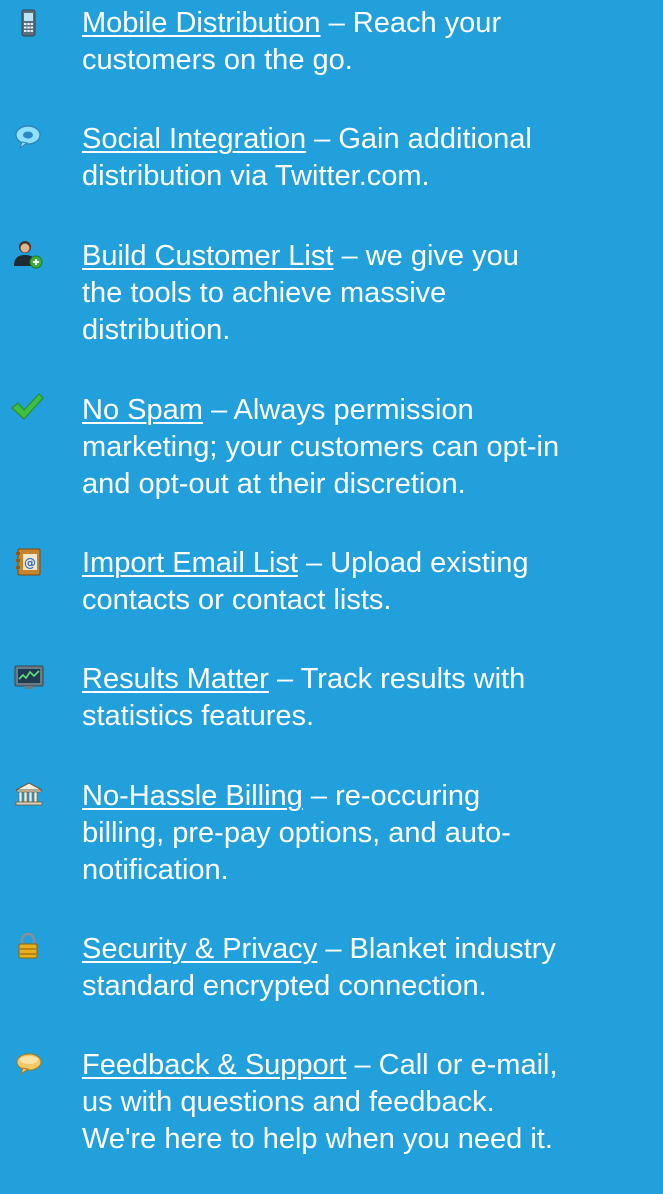 The image size is (663, 1194). I want to click on mobile-phone-icon, so click(28, 22).